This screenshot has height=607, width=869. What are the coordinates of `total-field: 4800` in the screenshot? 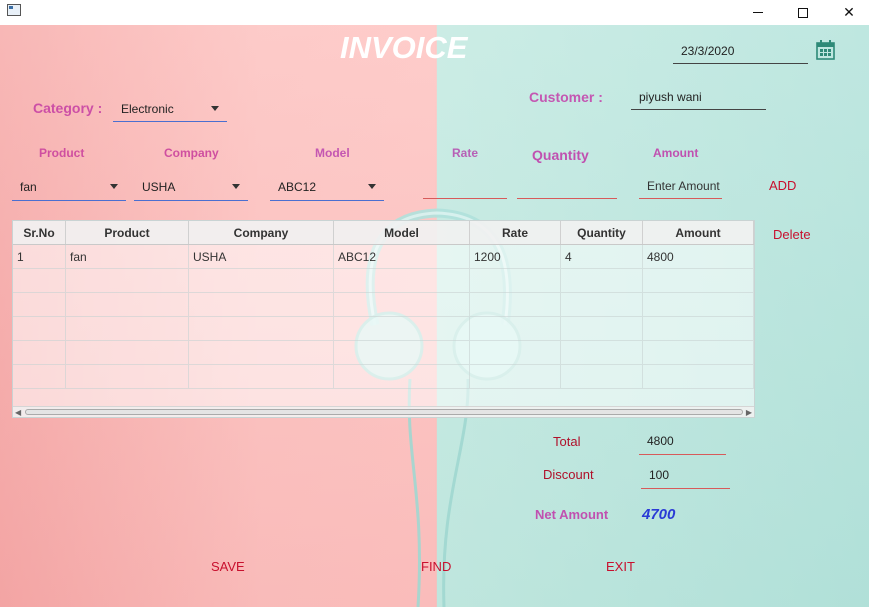 It's located at (682, 441).